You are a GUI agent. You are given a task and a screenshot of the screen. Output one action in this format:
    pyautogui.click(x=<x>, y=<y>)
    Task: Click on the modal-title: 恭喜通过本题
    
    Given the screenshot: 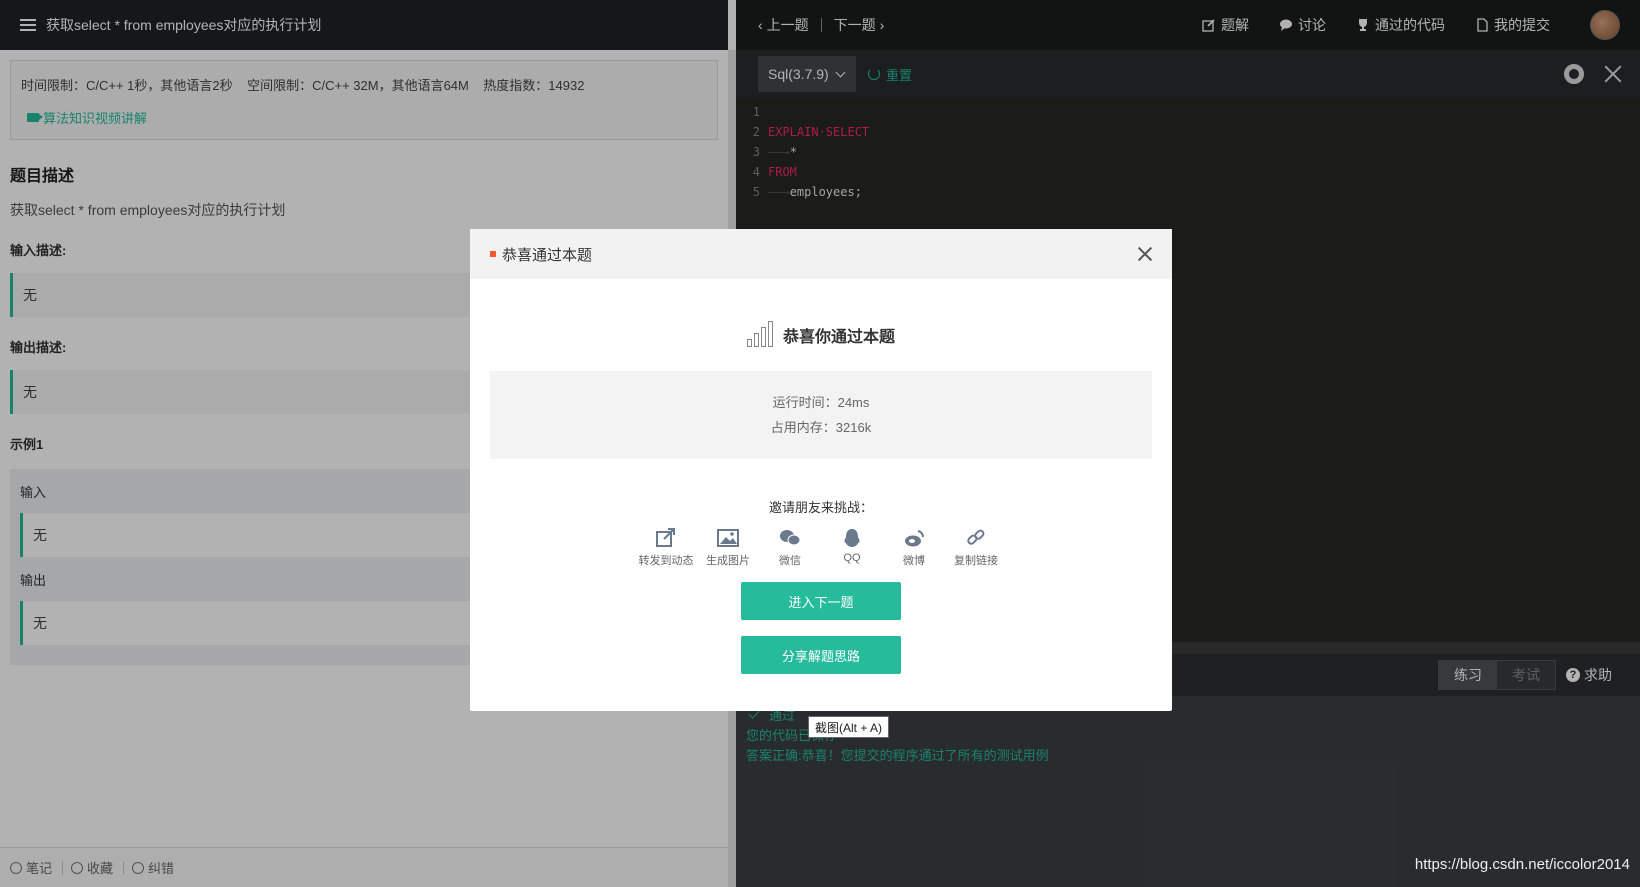 What is the action you would take?
    pyautogui.click(x=547, y=255)
    